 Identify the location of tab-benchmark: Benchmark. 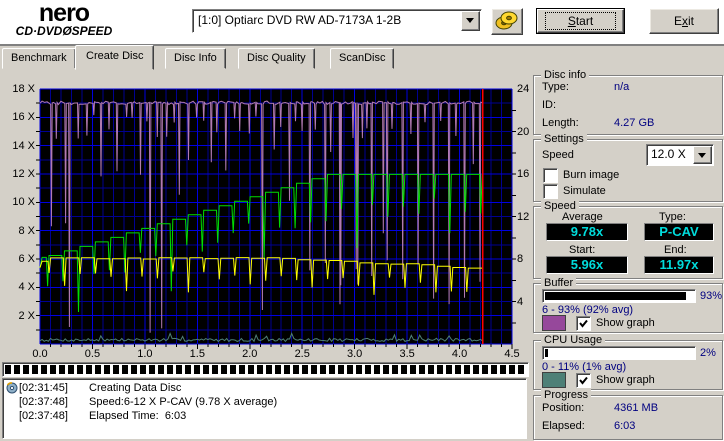
(39, 58).